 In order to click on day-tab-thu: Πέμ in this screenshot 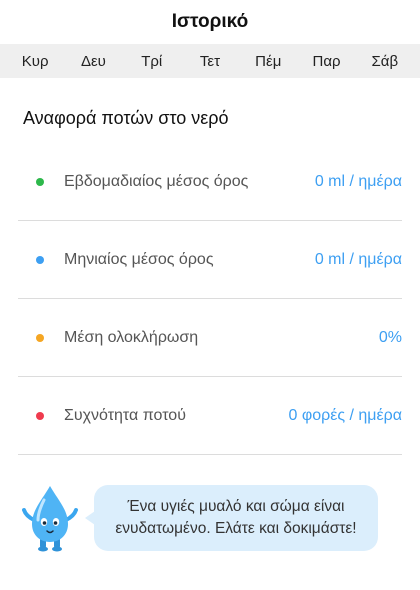, I will do `click(268, 61)`.